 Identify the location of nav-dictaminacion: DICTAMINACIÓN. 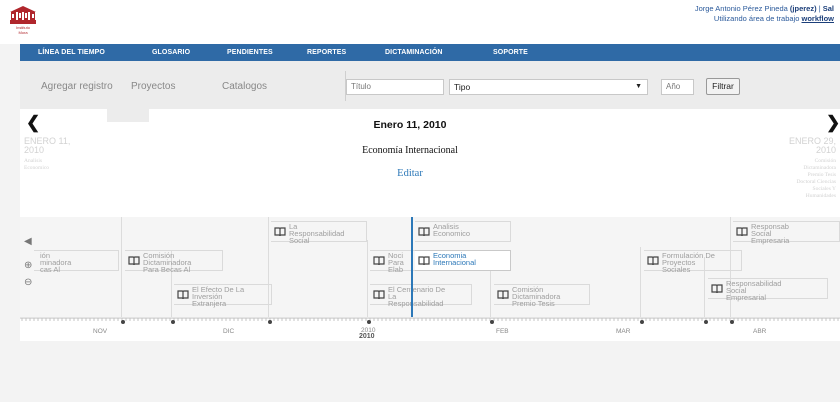
(414, 52).